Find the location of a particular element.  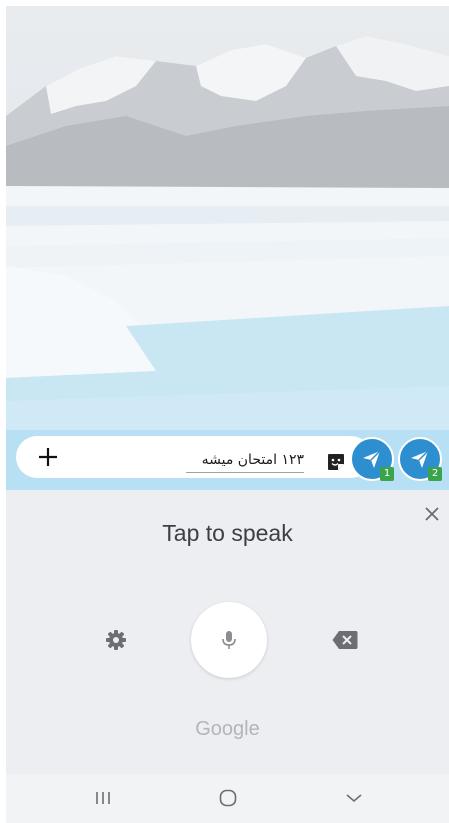

message-composer: ۱۲۳ امتحان میشه 1 2 is located at coordinates (227, 460).